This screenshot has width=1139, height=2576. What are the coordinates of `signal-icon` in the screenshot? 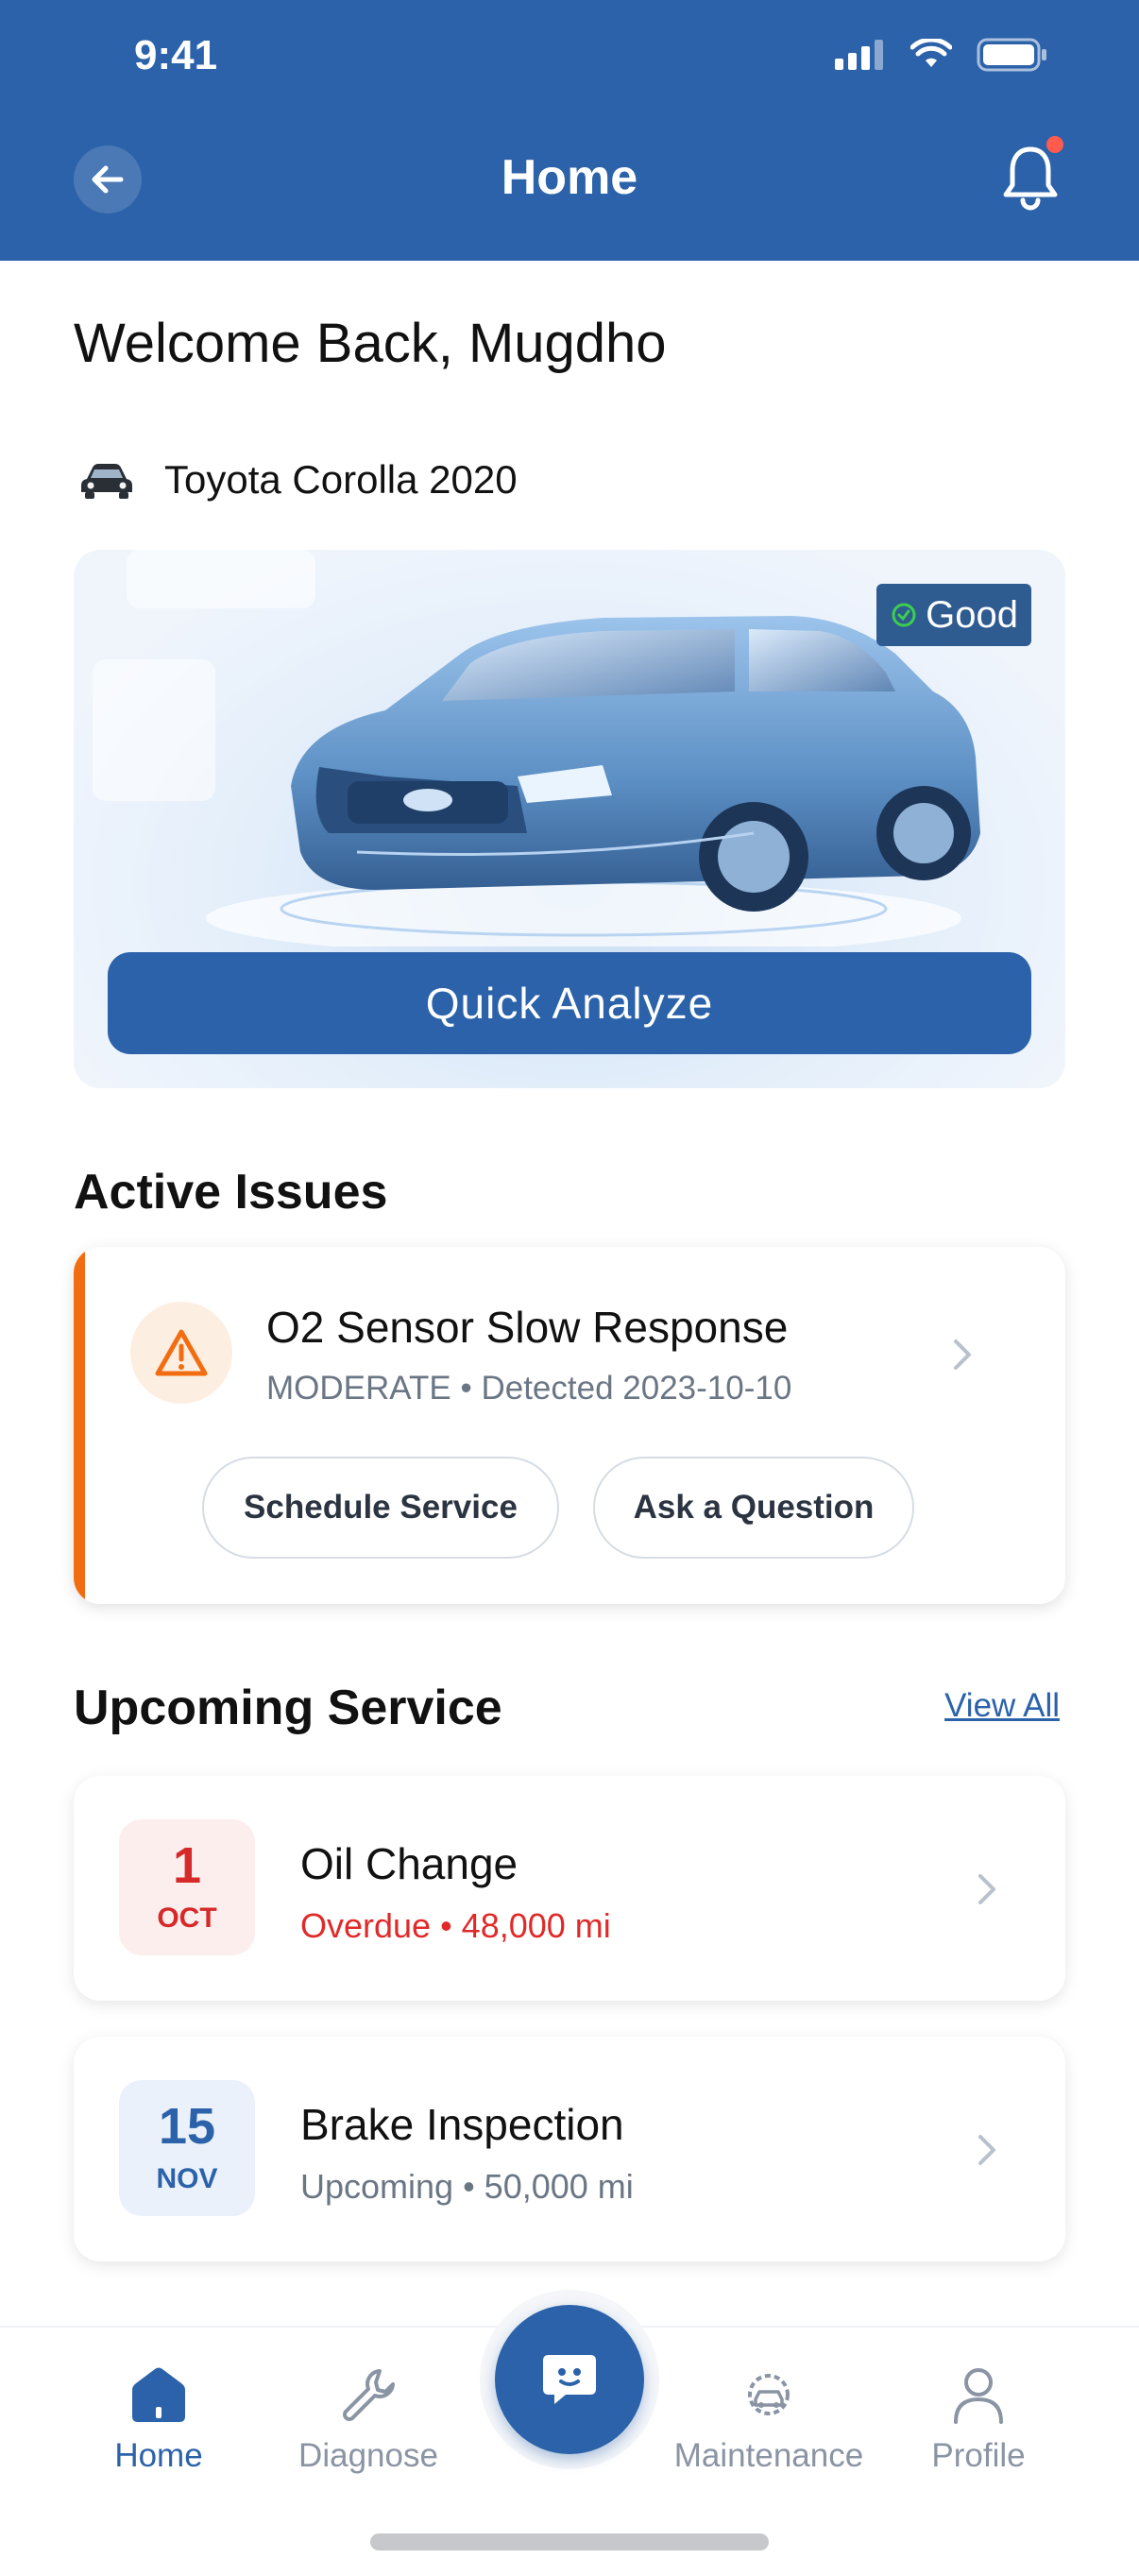 It's located at (859, 55).